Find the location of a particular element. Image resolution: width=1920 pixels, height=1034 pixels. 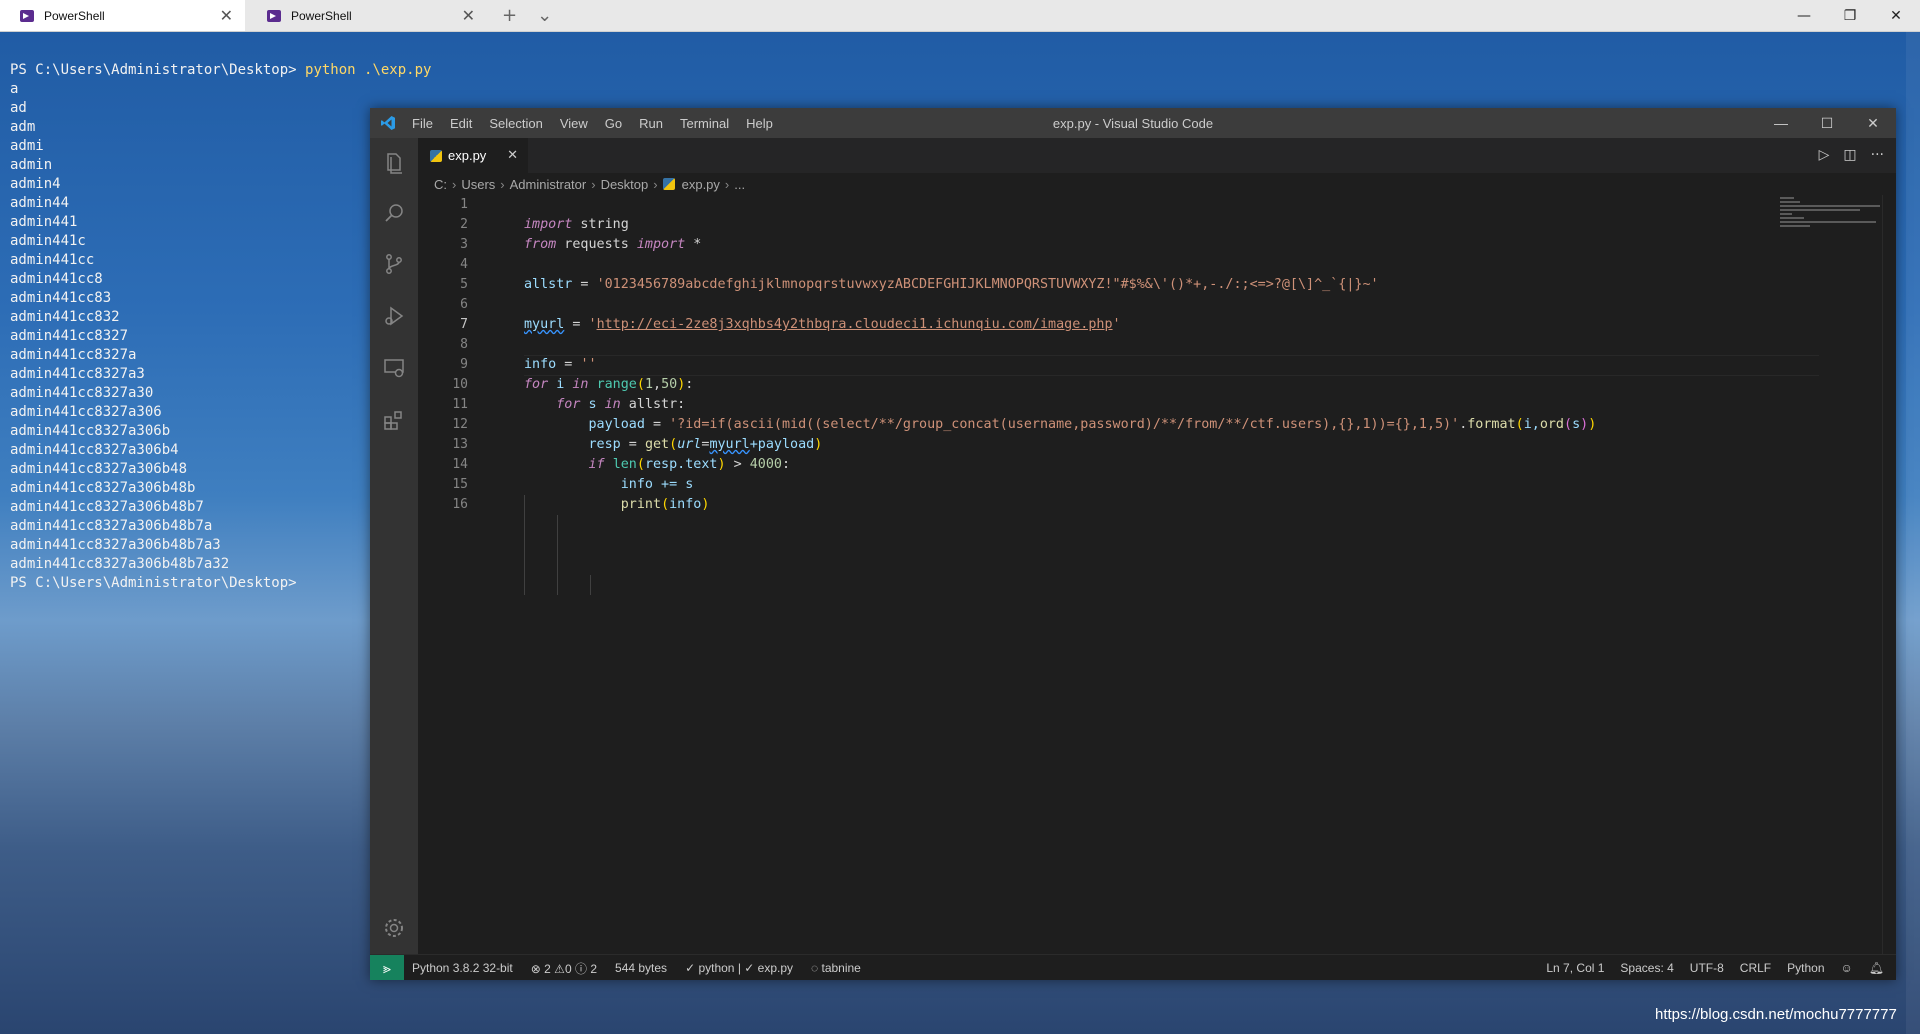

explorer-icon is located at coordinates (394, 163).